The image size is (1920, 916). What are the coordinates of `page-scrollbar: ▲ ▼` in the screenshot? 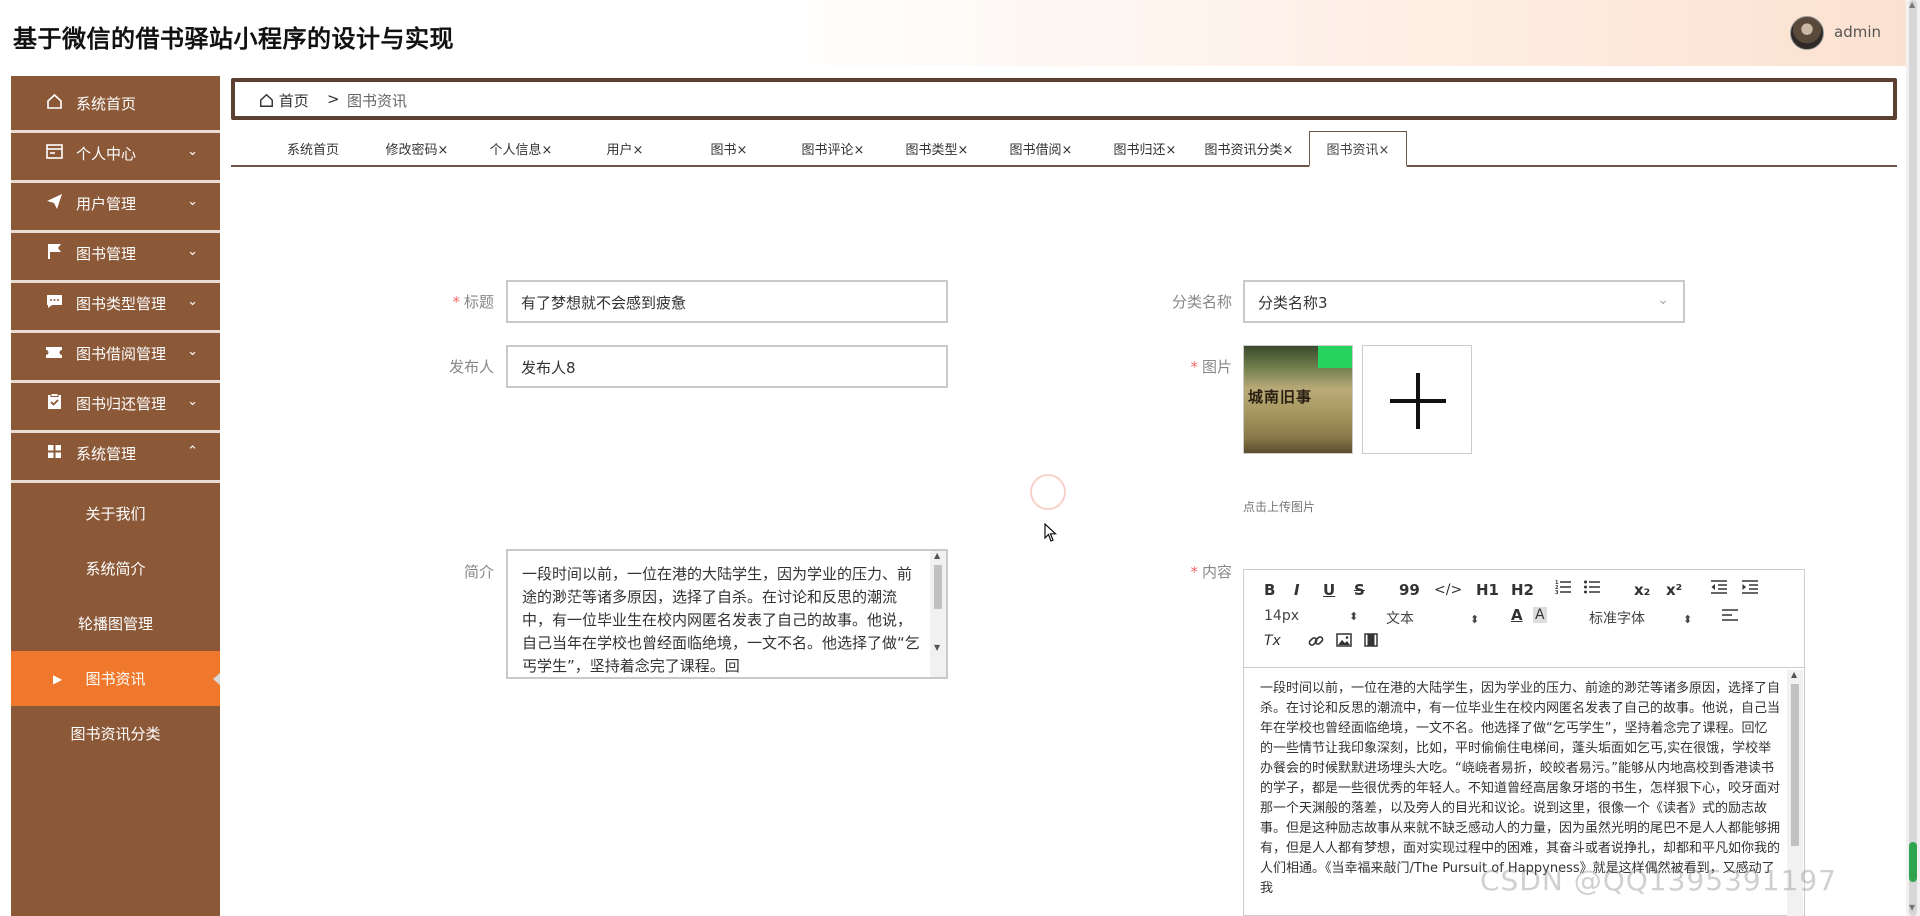 It's located at (1913, 458).